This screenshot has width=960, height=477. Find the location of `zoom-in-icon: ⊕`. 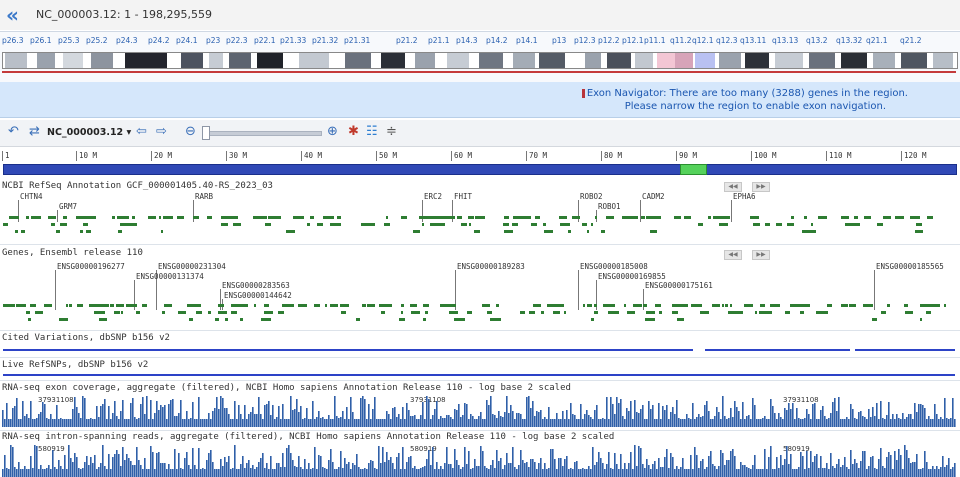

zoom-in-icon: ⊕ is located at coordinates (332, 132).